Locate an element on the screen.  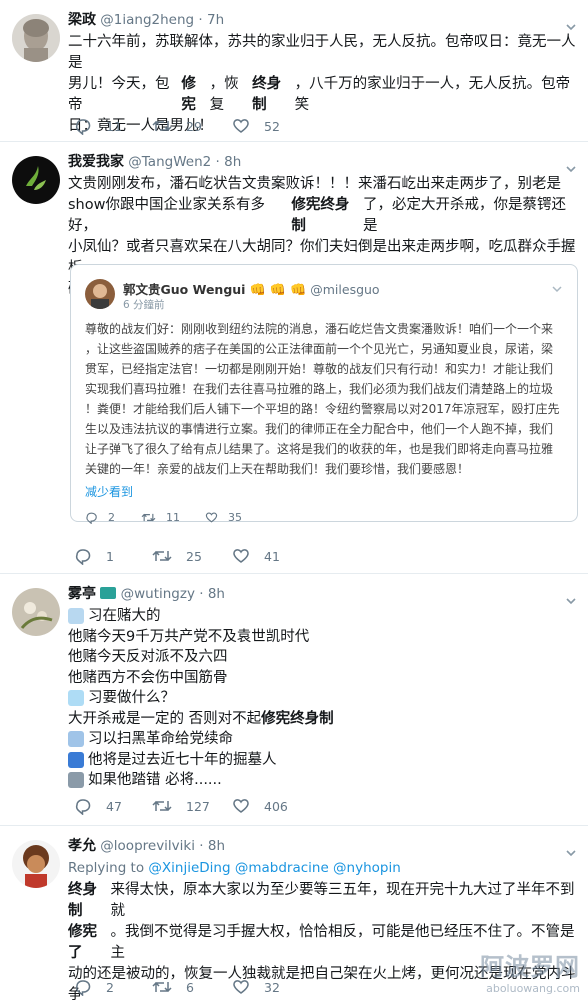
text-segment: 他将是过去近七十年的掘墓人 is located at coordinates (182, 759).